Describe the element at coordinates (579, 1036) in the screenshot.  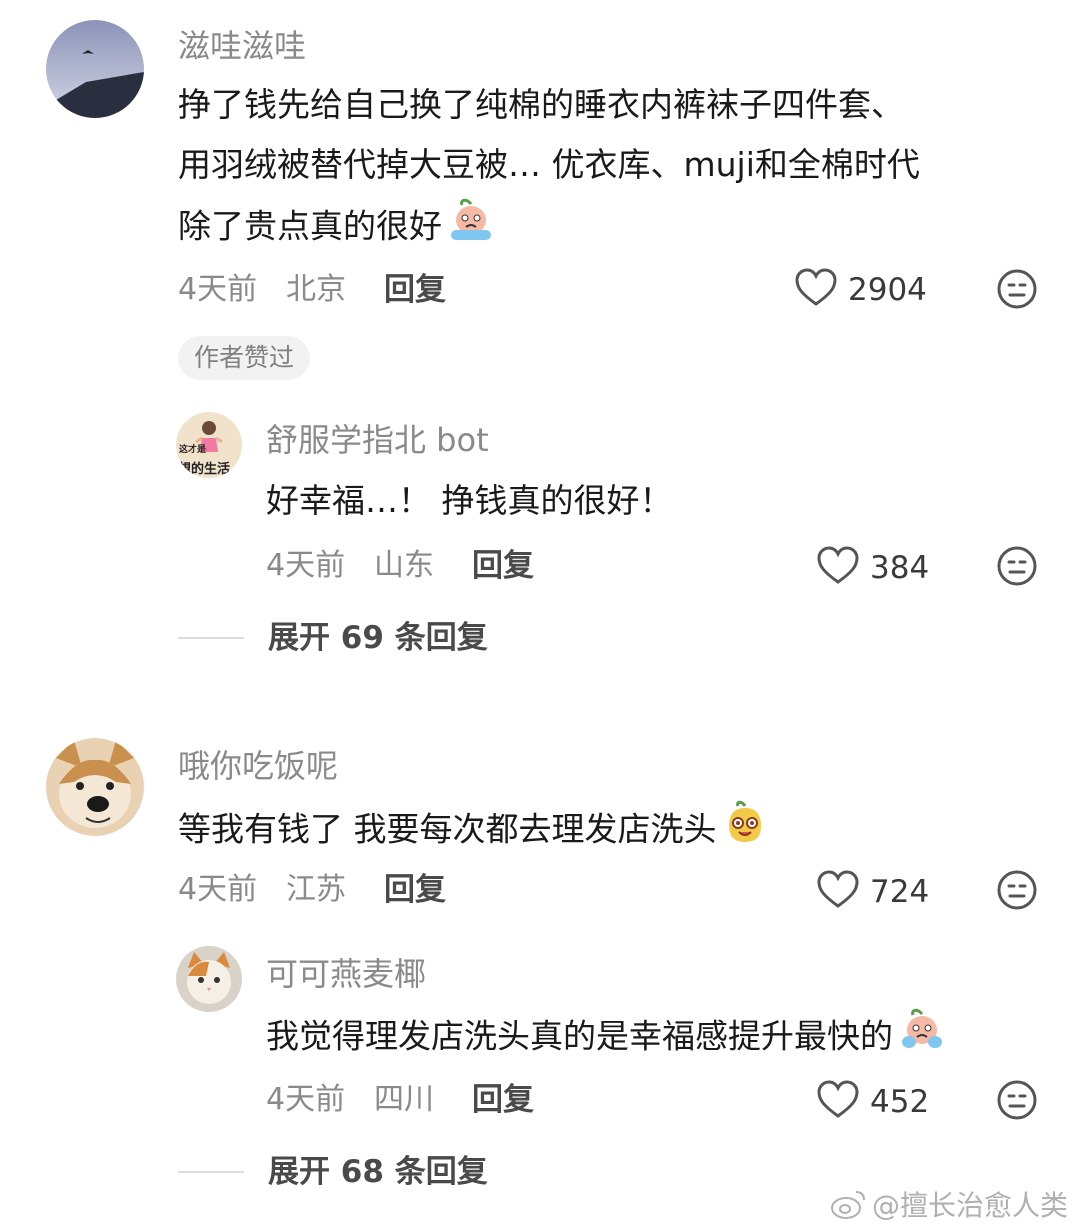
I see `reply-text: 我觉得理发店洗头真的是幸福感提升最快的` at that location.